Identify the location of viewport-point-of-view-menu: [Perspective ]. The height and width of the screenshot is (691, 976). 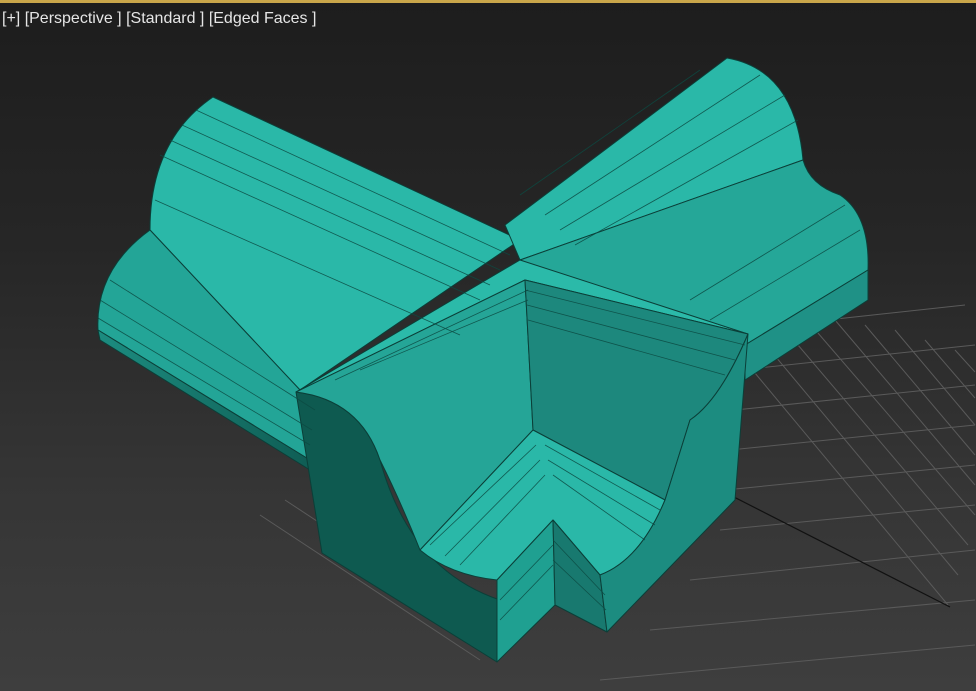
(73, 18).